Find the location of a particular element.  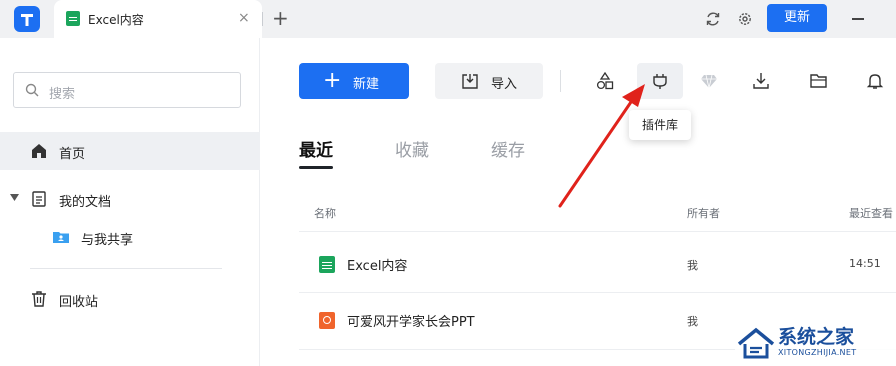

file-name: Excel内容 is located at coordinates (377, 266).